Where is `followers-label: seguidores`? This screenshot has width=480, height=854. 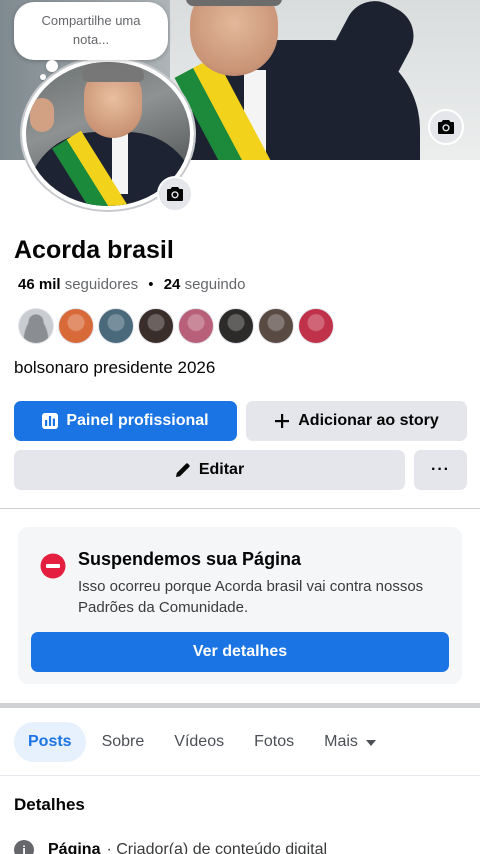
followers-label: seguidores is located at coordinates (101, 284).